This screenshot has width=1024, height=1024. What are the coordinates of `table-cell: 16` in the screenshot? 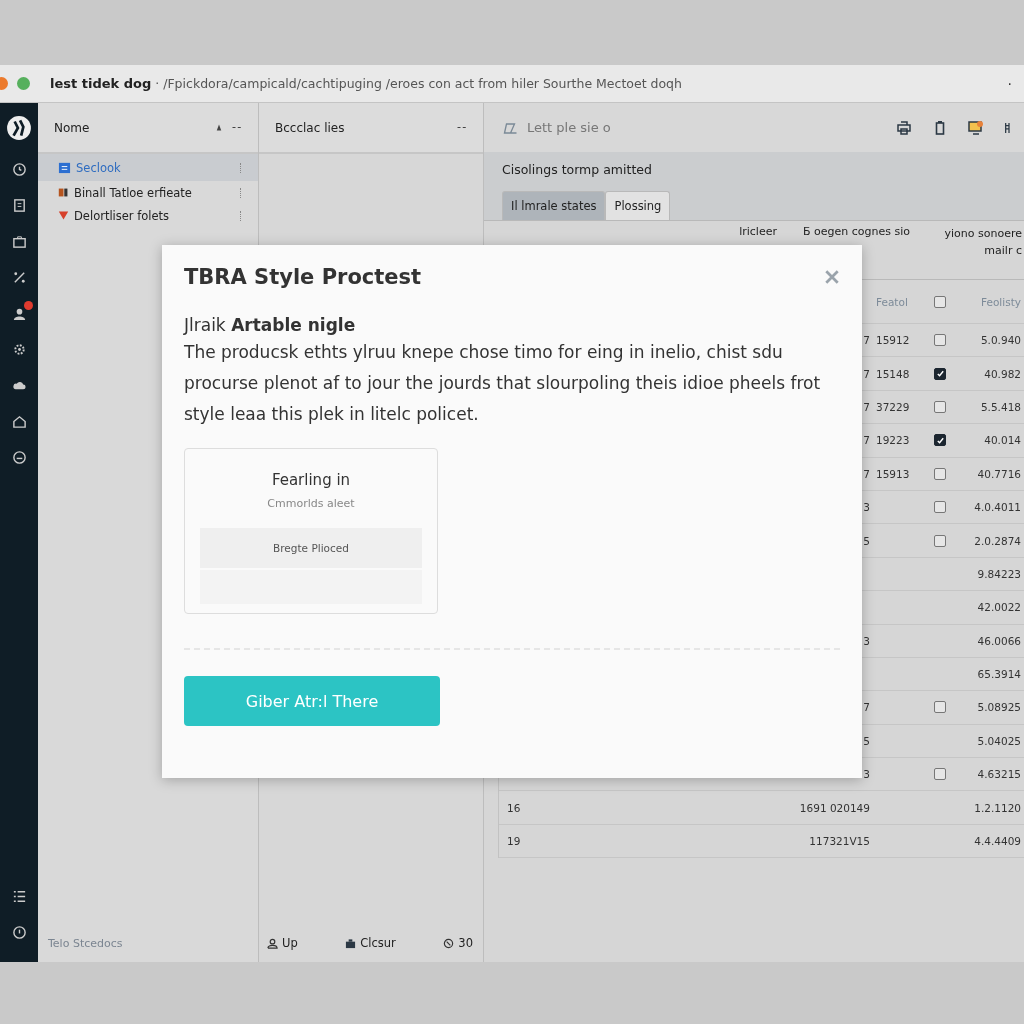 It's located at (514, 807).